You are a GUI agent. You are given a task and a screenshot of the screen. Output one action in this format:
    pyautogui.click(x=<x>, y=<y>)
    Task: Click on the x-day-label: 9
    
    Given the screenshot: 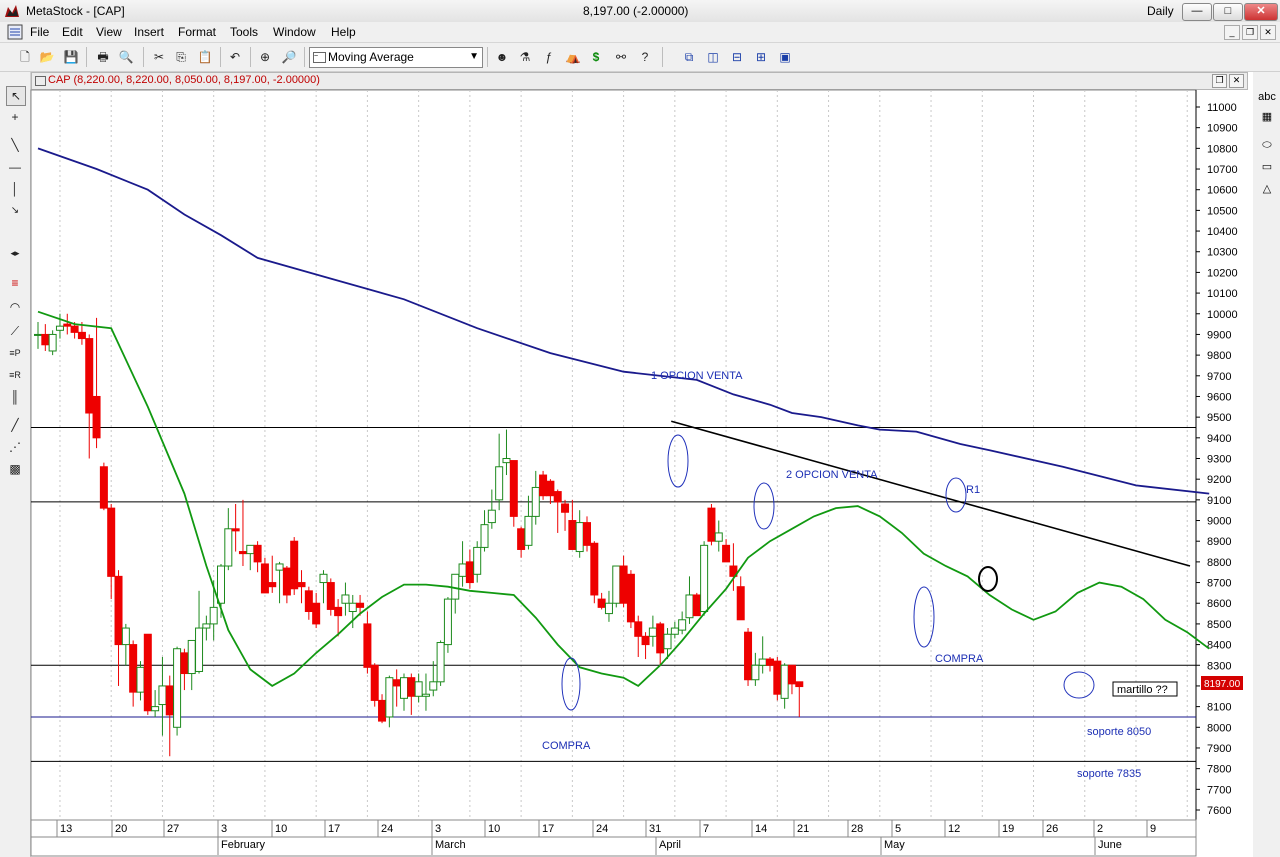 What is the action you would take?
    pyautogui.click(x=1153, y=829)
    